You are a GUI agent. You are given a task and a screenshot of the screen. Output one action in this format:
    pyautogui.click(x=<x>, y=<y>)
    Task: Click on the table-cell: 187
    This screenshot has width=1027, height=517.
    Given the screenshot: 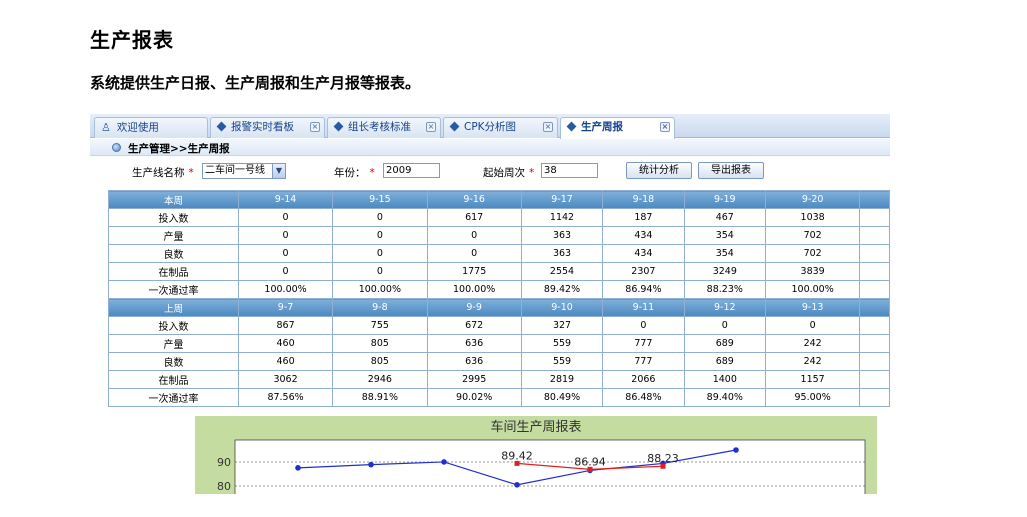 What is the action you would take?
    pyautogui.click(x=643, y=217)
    